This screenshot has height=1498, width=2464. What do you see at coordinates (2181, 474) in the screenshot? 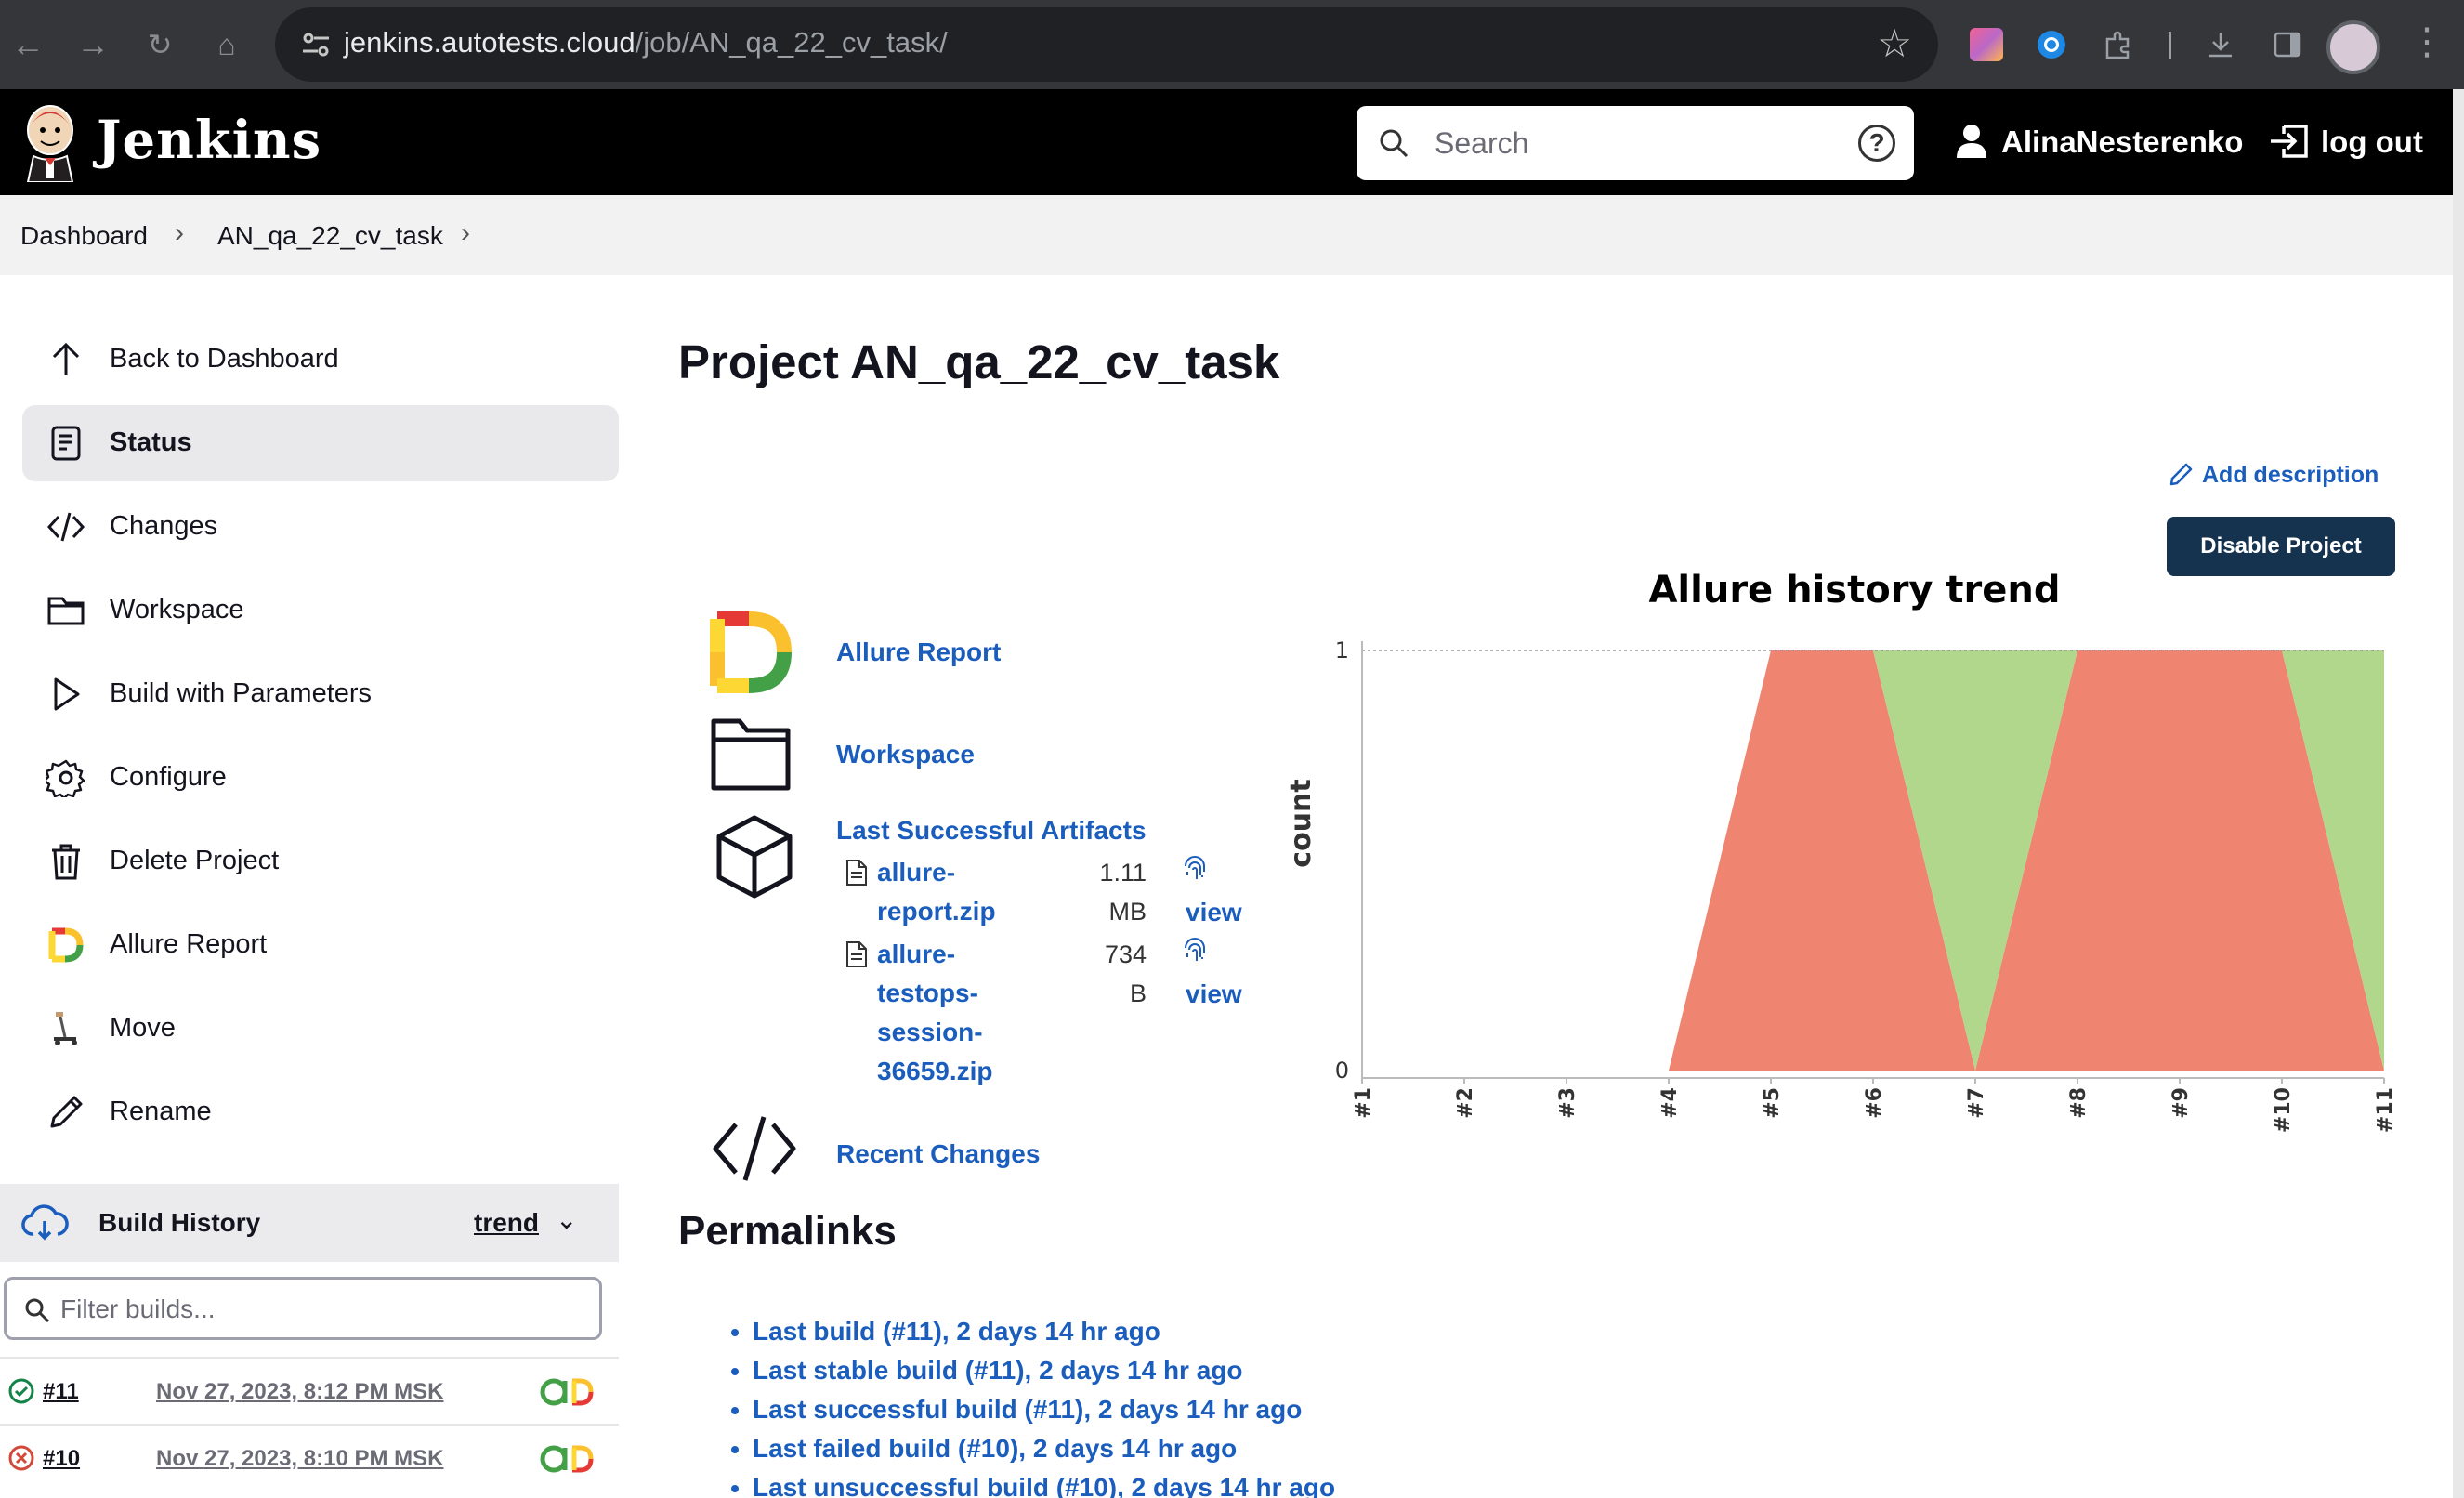
I see `pencil-icon` at bounding box center [2181, 474].